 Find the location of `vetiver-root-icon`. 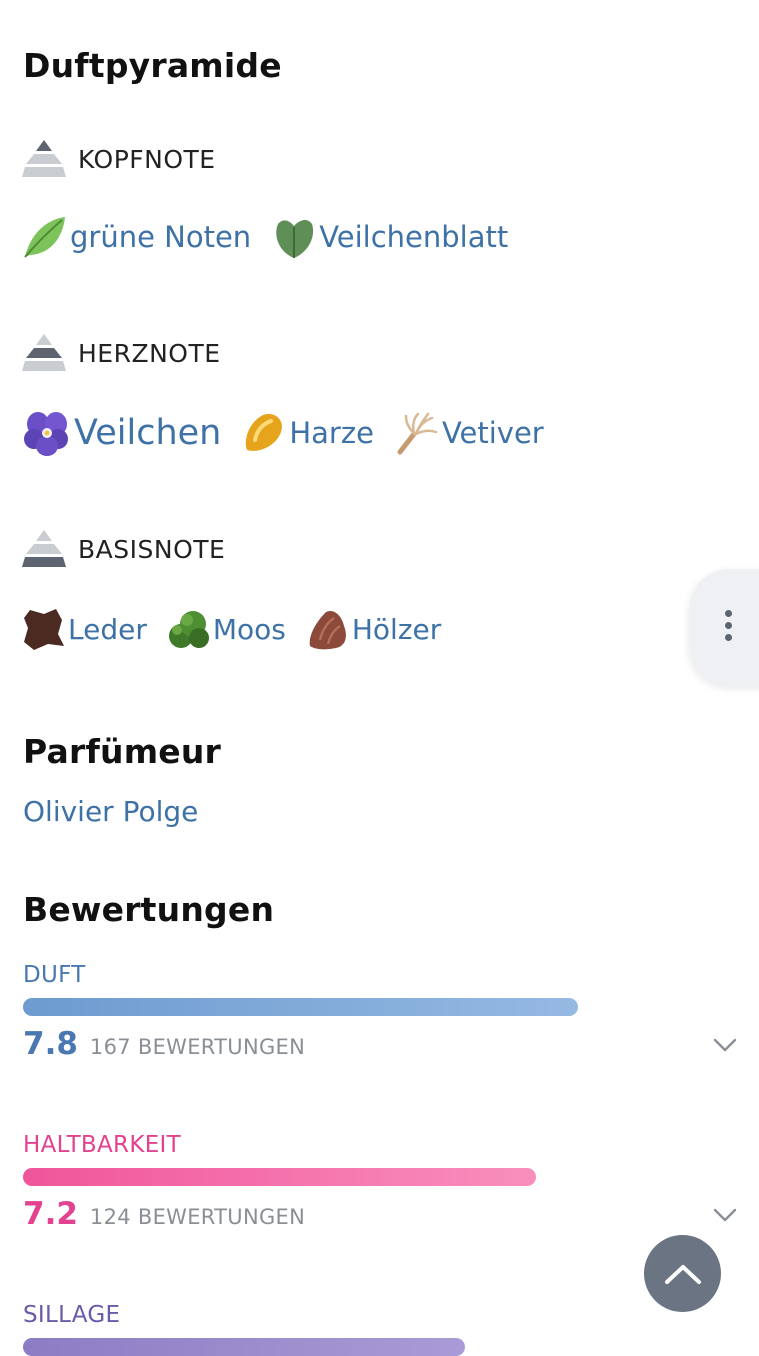

vetiver-root-icon is located at coordinates (417, 433).